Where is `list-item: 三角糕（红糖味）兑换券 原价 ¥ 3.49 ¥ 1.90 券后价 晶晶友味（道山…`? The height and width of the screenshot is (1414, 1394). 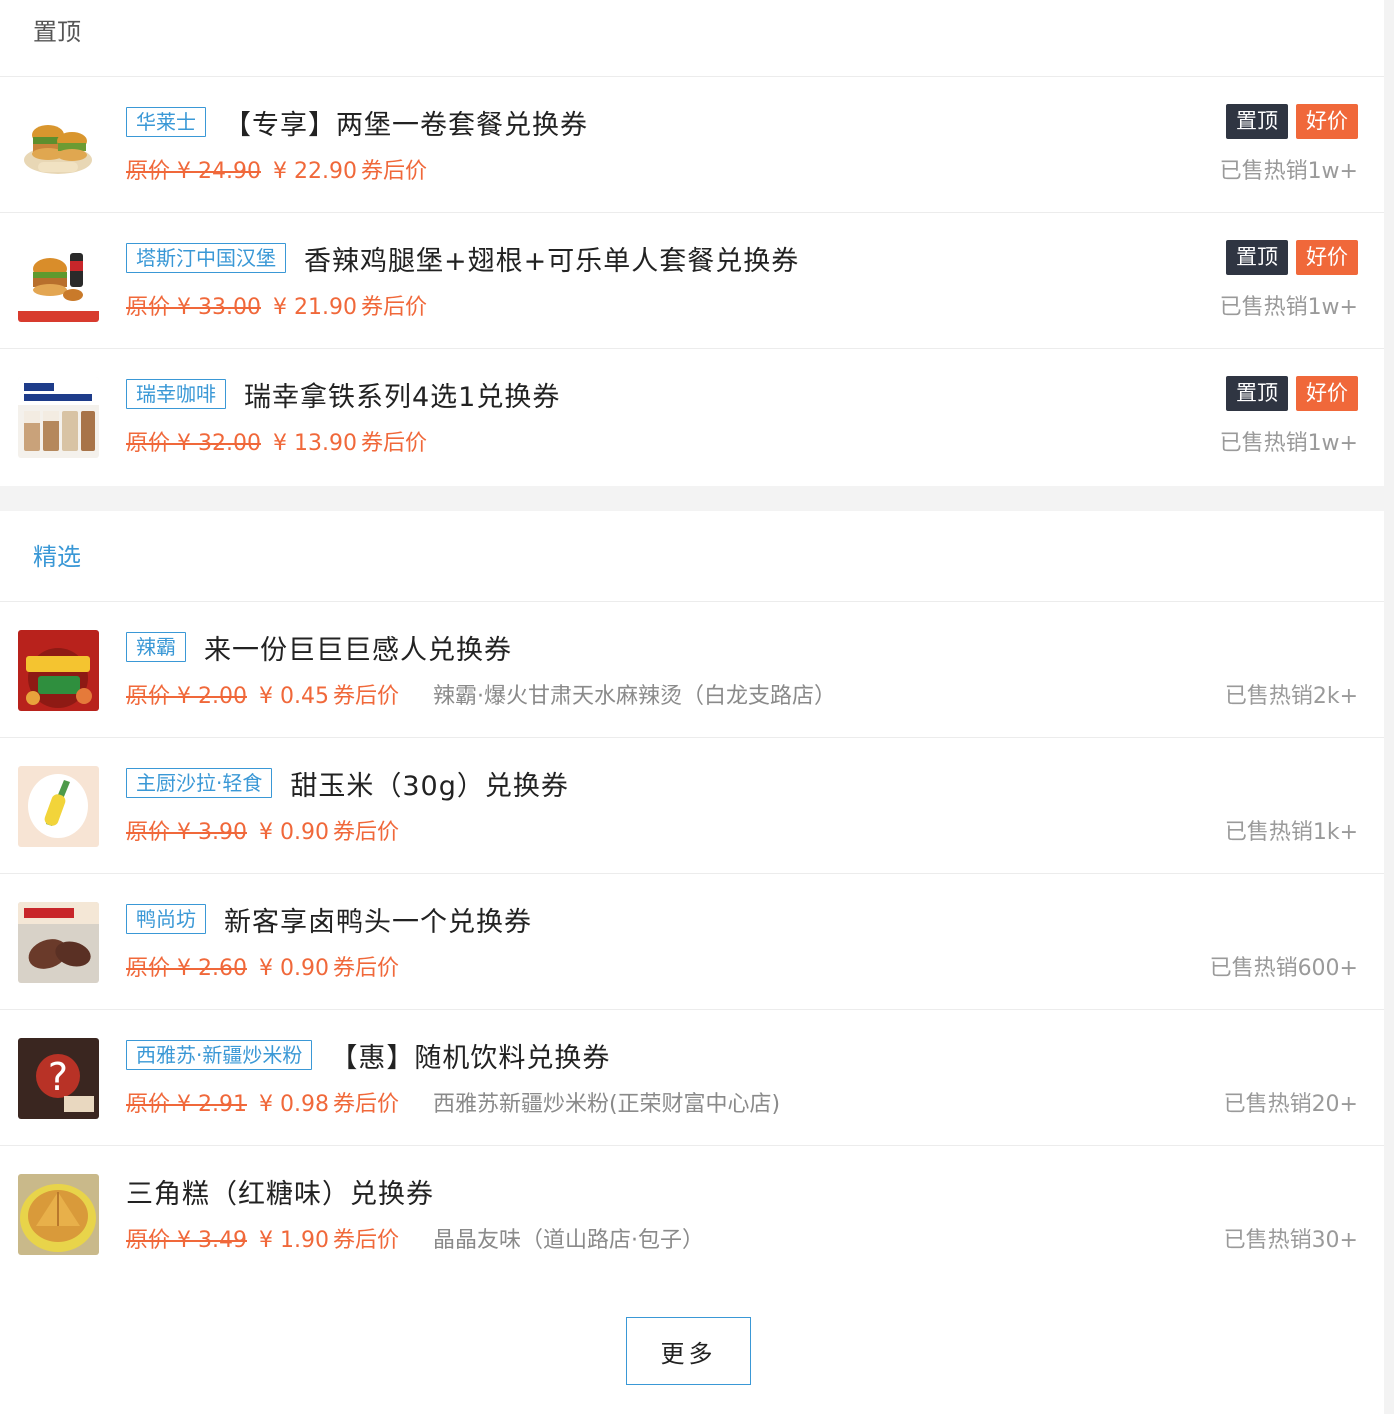
list-item: 三角糕（红糖味）兑换券 原价 ¥ 3.49 ¥ 1.90 券后价 晶晶友味（道山… is located at coordinates (692, 1214).